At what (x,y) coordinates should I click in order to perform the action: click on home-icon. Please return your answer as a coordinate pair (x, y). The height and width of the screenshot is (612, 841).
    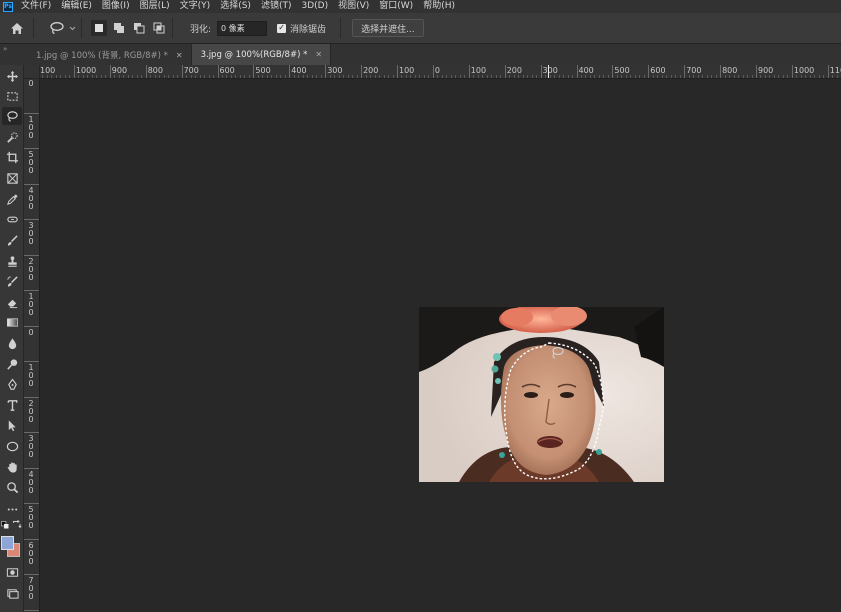
    Looking at the image, I should click on (17, 28).